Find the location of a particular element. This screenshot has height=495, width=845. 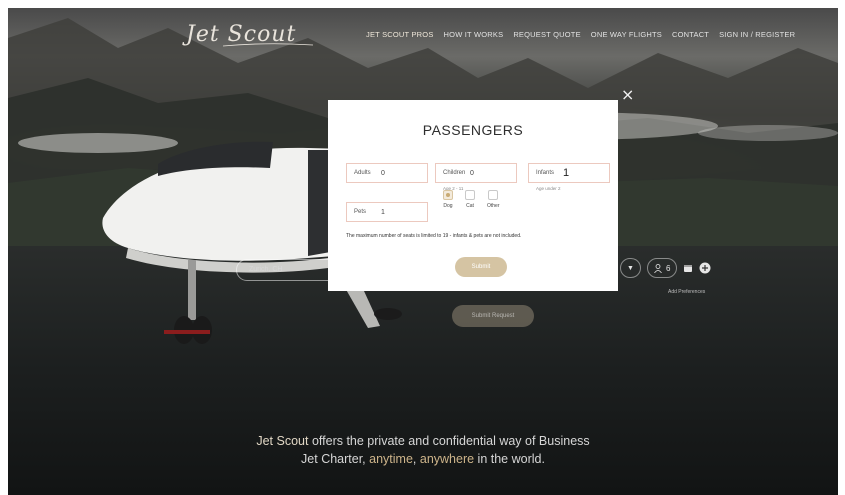

nav-one-way-flights: ONE WAY FLIGHTS is located at coordinates (626, 34).